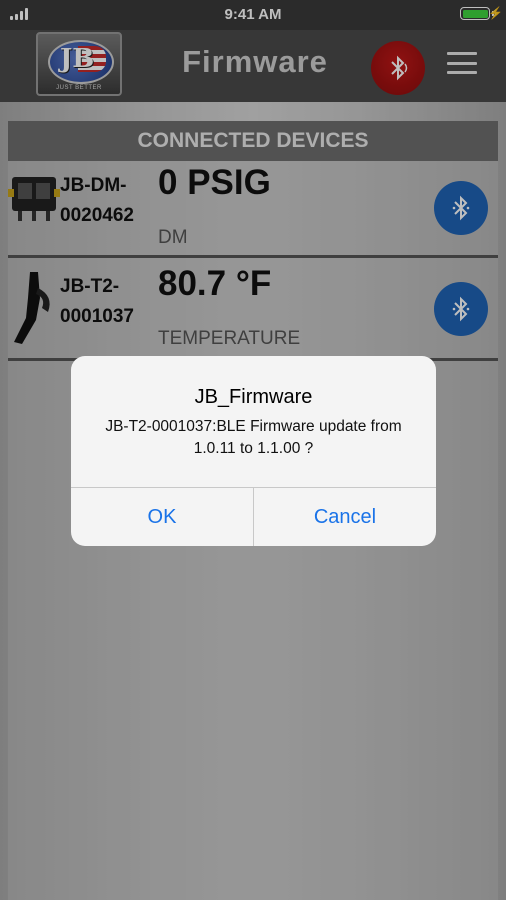 The image size is (506, 900). I want to click on cancel-button: Cancel, so click(345, 517).